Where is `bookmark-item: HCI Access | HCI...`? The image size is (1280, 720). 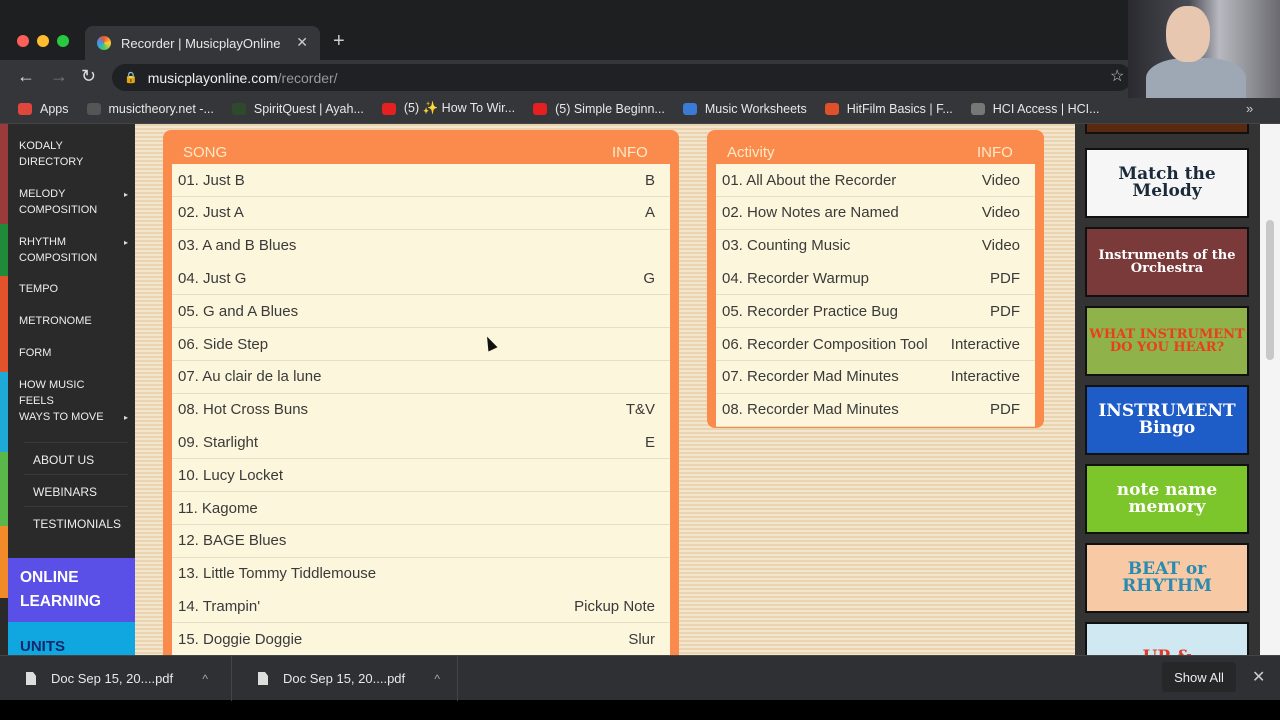 bookmark-item: HCI Access | HCI... is located at coordinates (1035, 109).